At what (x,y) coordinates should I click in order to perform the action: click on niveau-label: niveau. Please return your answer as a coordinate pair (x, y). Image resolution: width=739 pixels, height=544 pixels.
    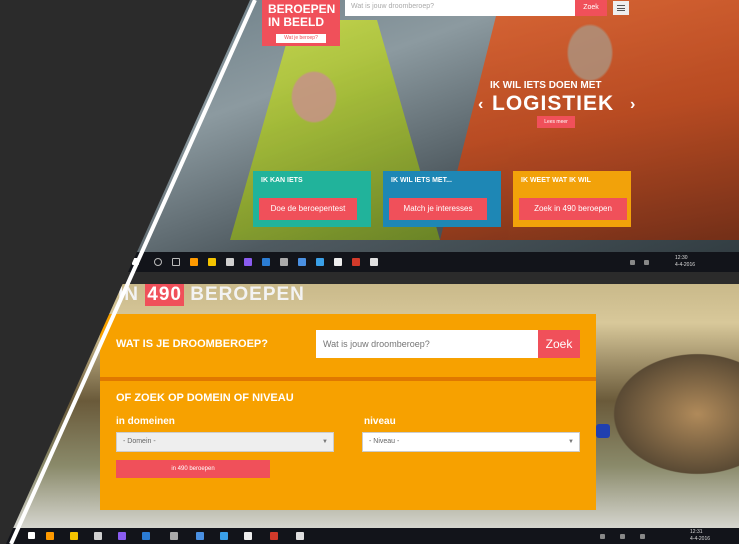
    Looking at the image, I should click on (380, 421).